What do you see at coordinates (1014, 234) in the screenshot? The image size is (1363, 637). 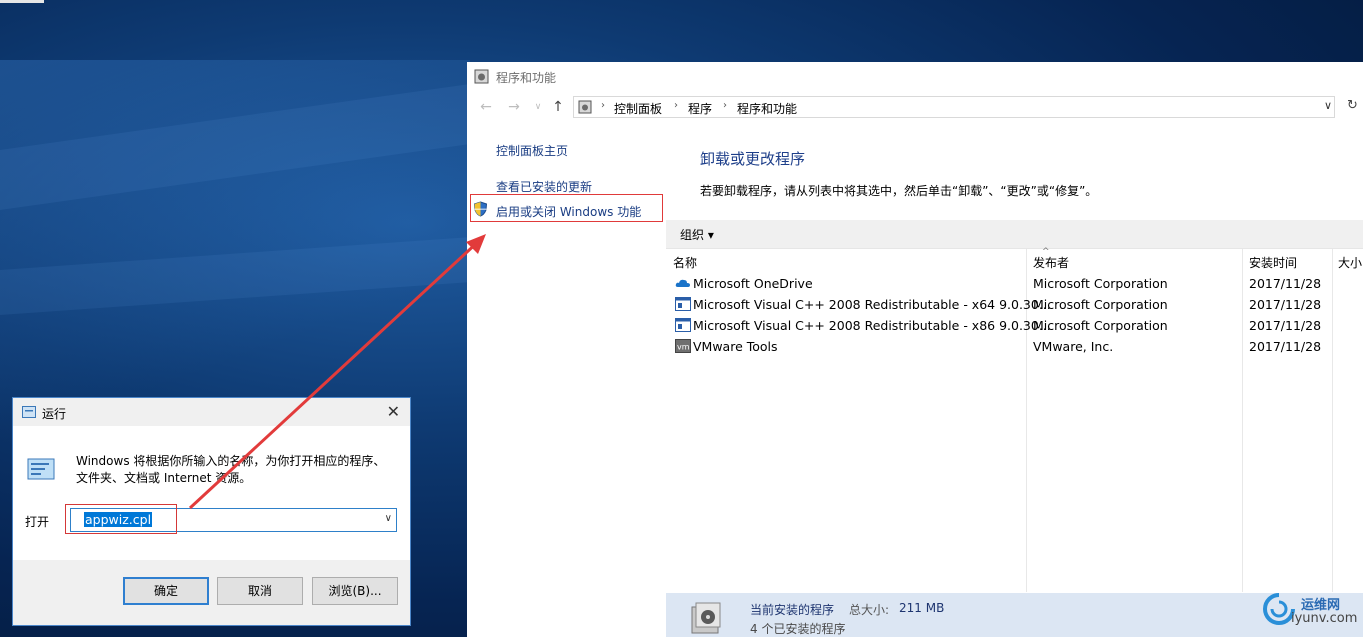 I see `command-toolbar: 组织 ▾` at bounding box center [1014, 234].